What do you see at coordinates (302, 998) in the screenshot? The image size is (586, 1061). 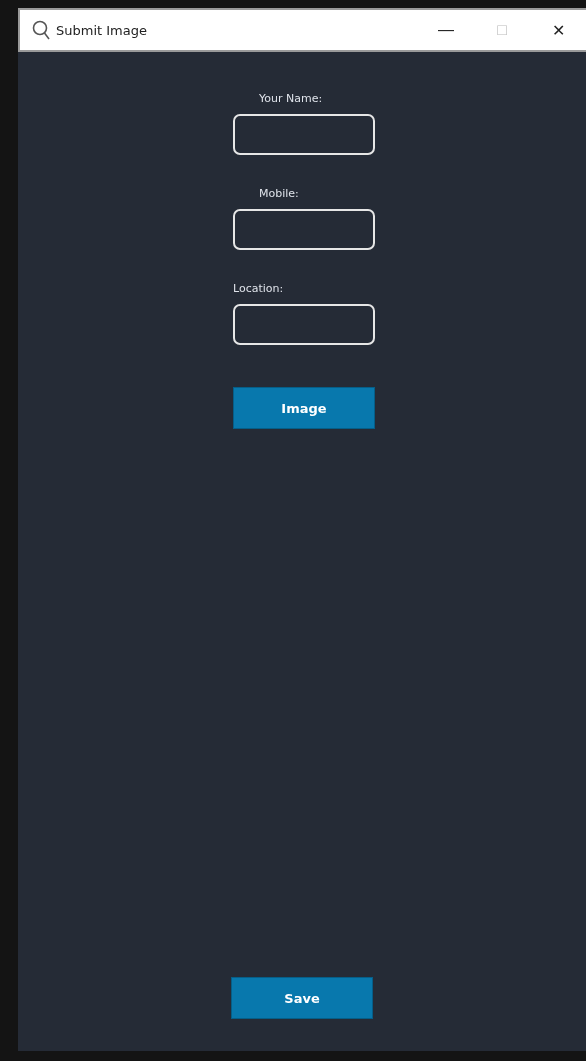 I see `save-button: Save` at bounding box center [302, 998].